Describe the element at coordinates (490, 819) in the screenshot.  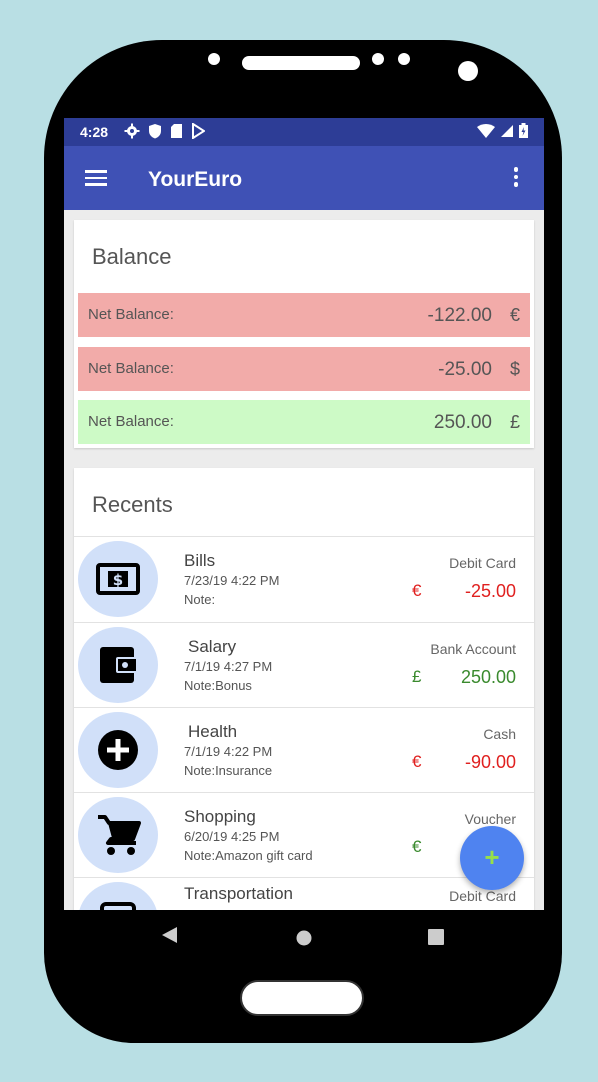
I see `item-account: Voucher` at that location.